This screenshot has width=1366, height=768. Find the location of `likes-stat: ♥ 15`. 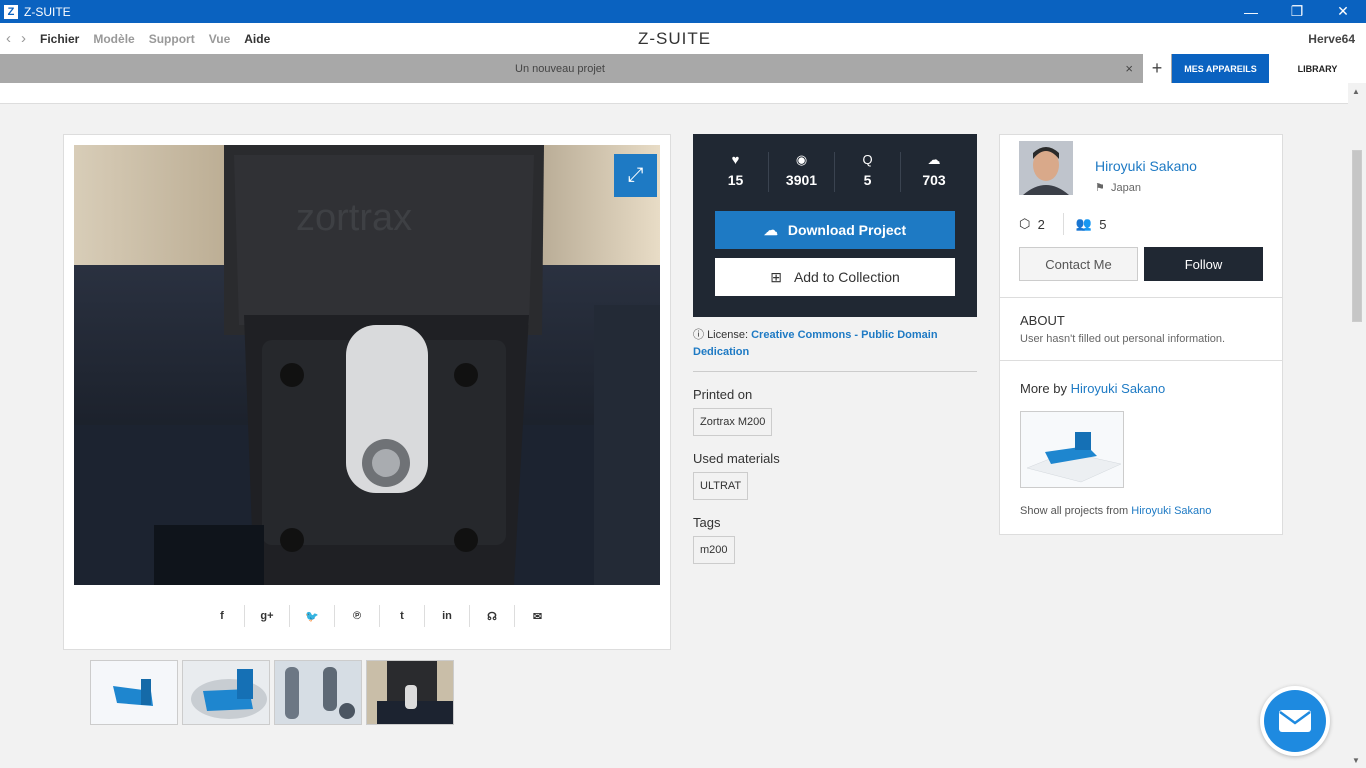

likes-stat: ♥ 15 is located at coordinates (736, 172).